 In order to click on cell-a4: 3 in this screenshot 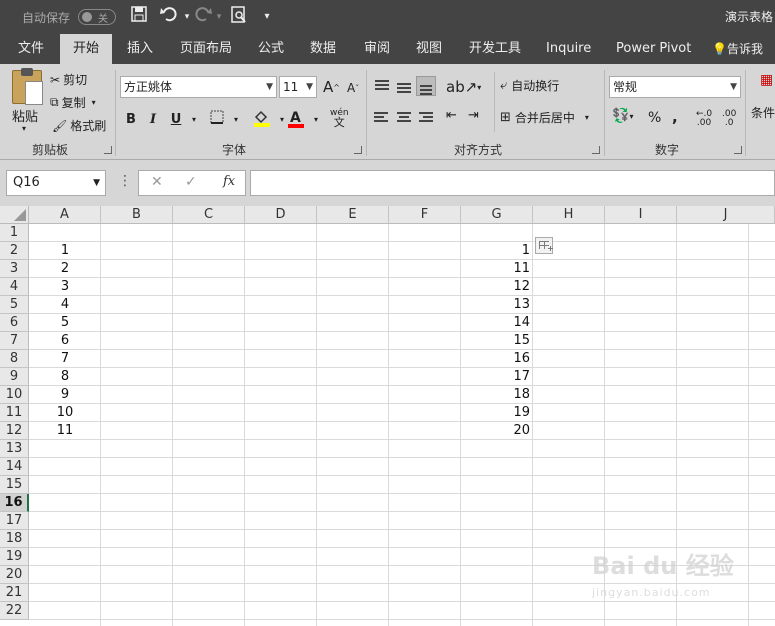, I will do `click(65, 287)`.